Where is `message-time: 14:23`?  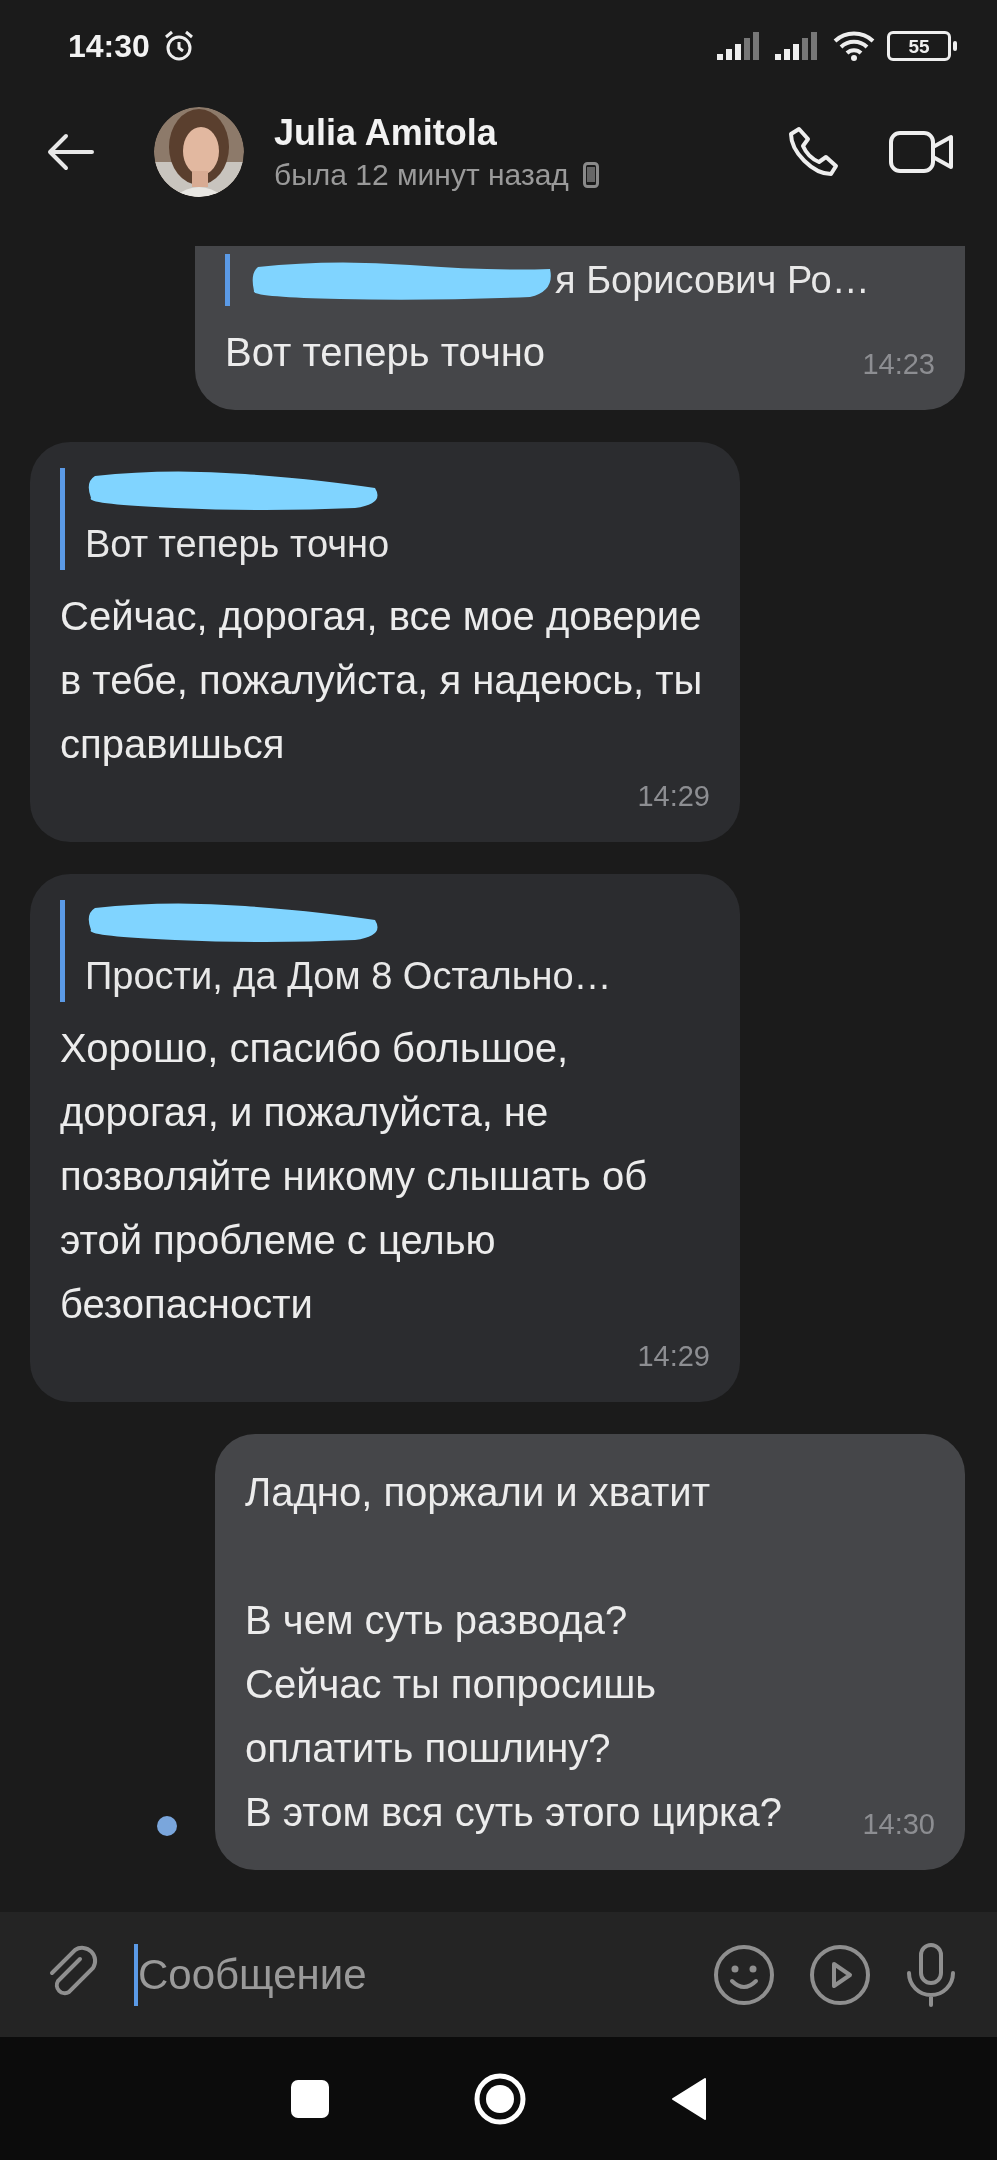
message-time: 14:23 is located at coordinates (898, 364).